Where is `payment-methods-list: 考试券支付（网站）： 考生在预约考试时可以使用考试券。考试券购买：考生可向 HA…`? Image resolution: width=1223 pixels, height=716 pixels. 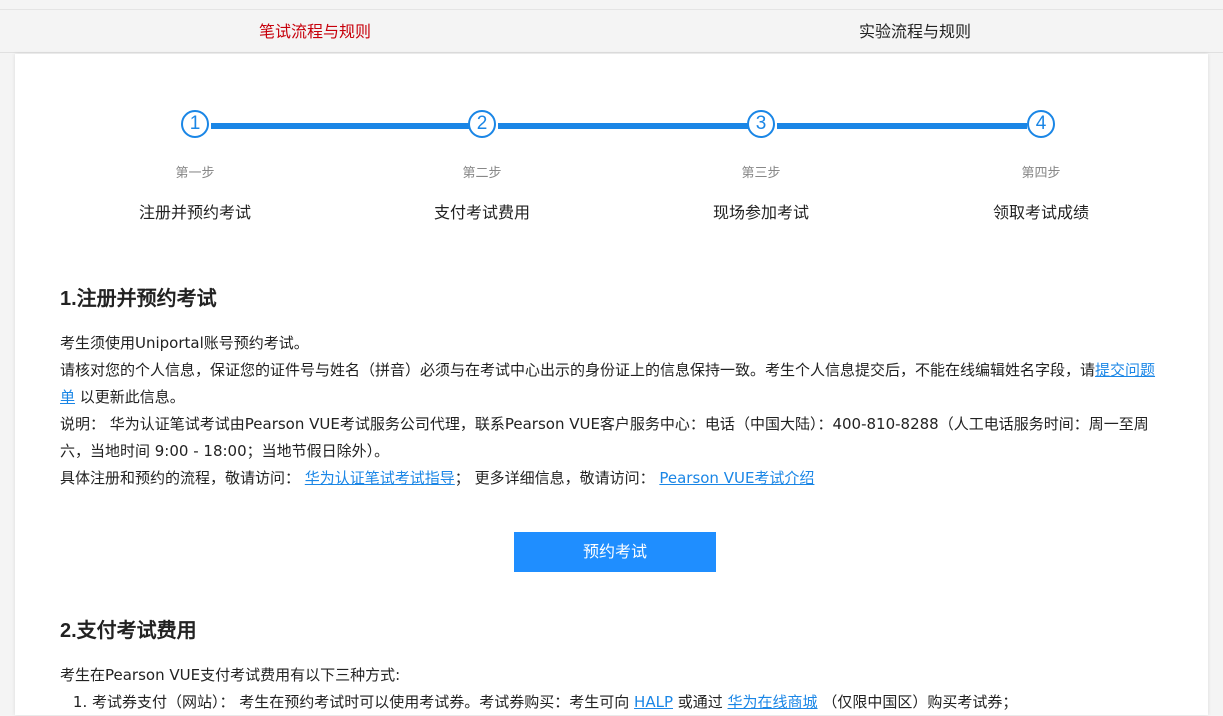 payment-methods-list: 考试券支付（网站）： 考生在预约考试时可以使用考试券。考试券购买：考生可向 HA… is located at coordinates (615, 702).